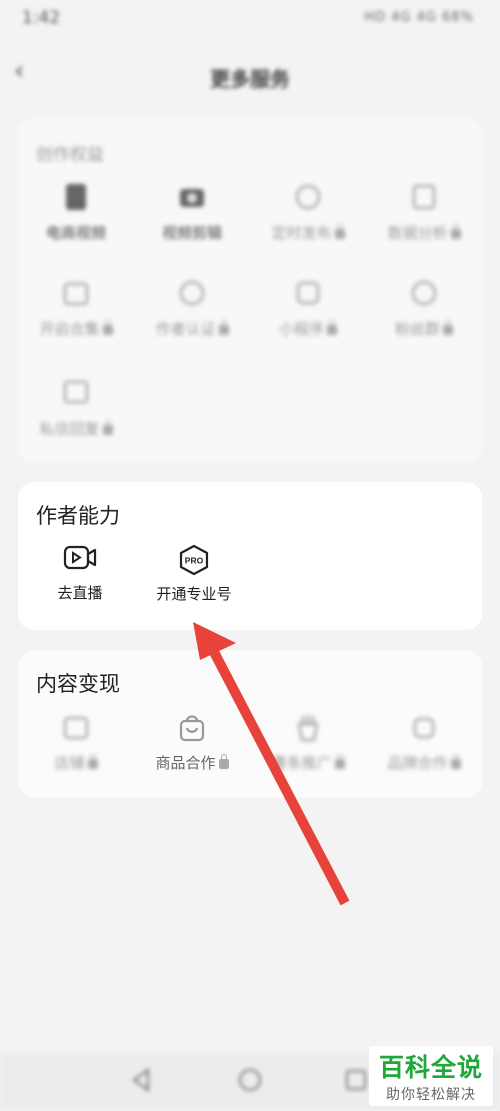 This screenshot has width=500, height=1111. Describe the element at coordinates (41, 18) in the screenshot. I see `status-time: 1:42` at that location.